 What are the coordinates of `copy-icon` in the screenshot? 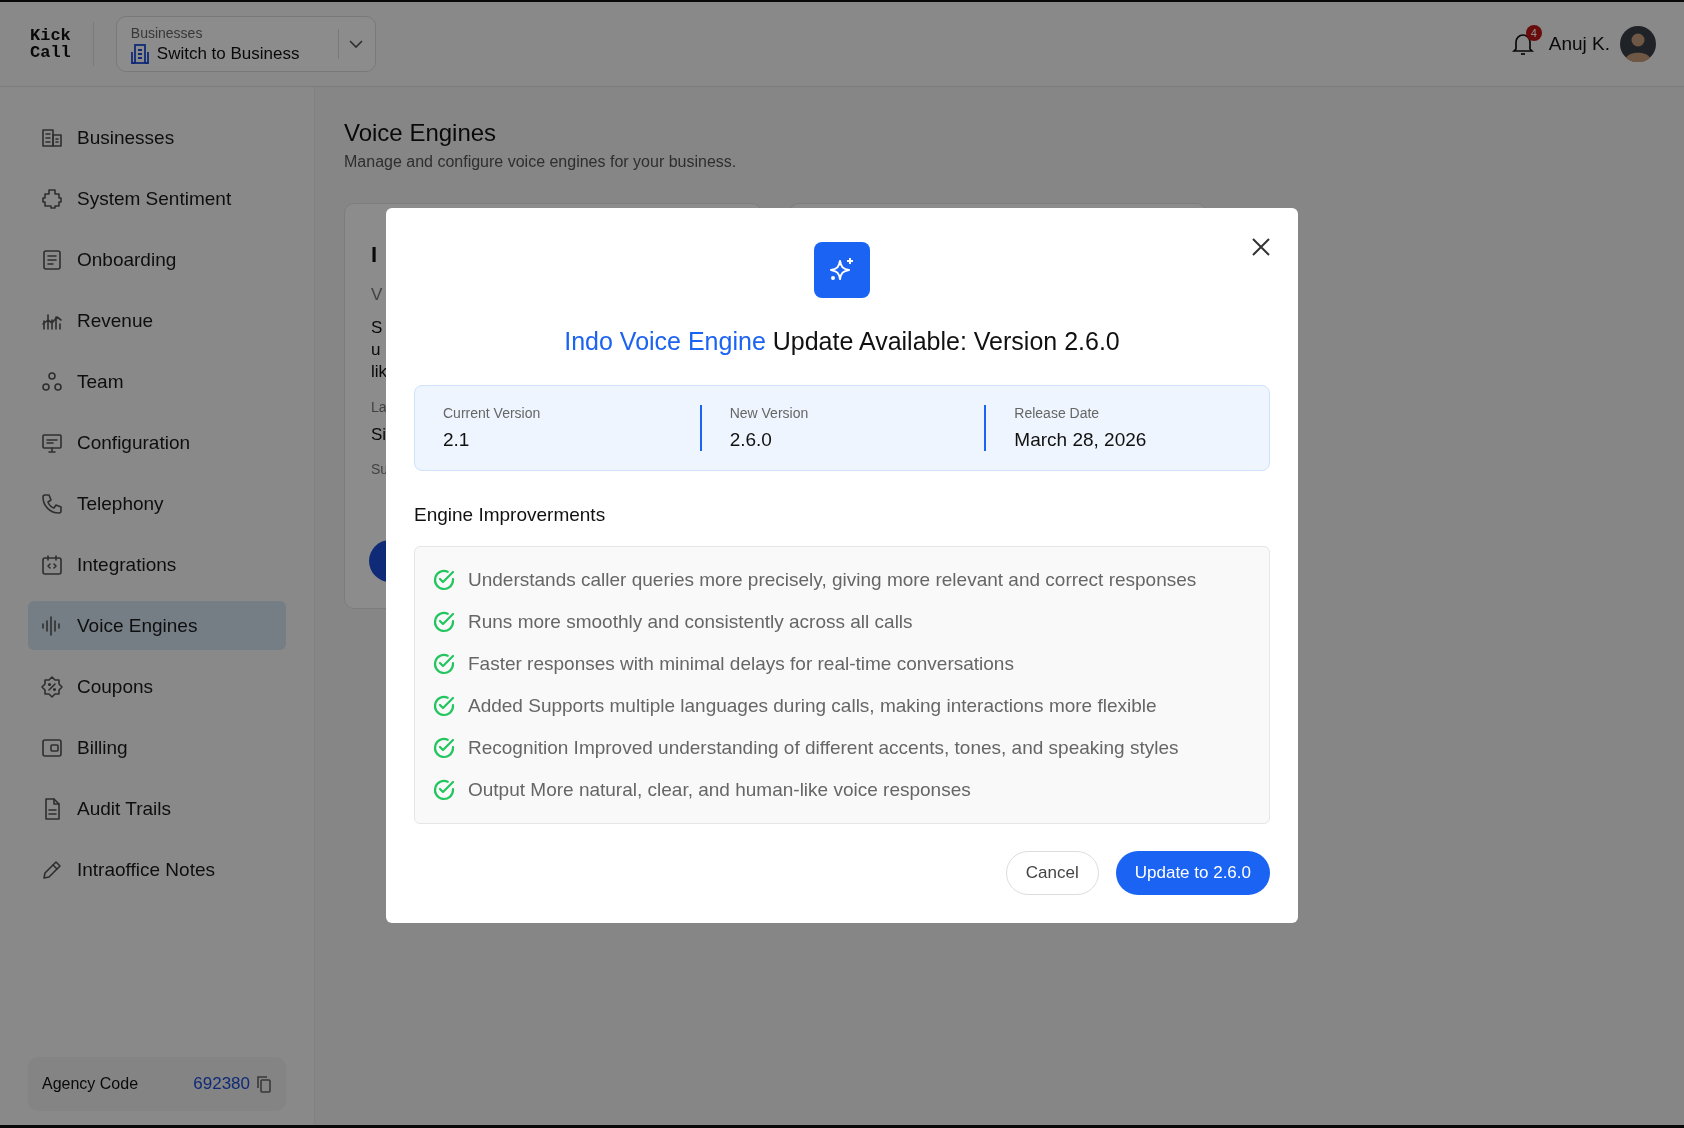 It's located at (264, 1084).